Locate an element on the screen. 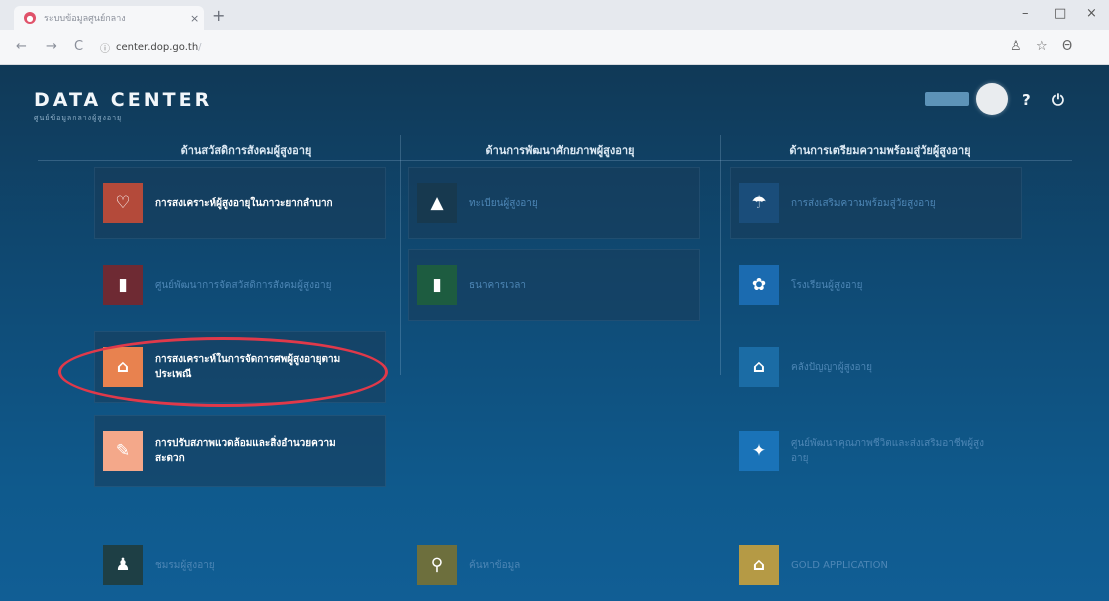 The image size is (1109, 601). umbrella-icon: ☂ is located at coordinates (759, 203).